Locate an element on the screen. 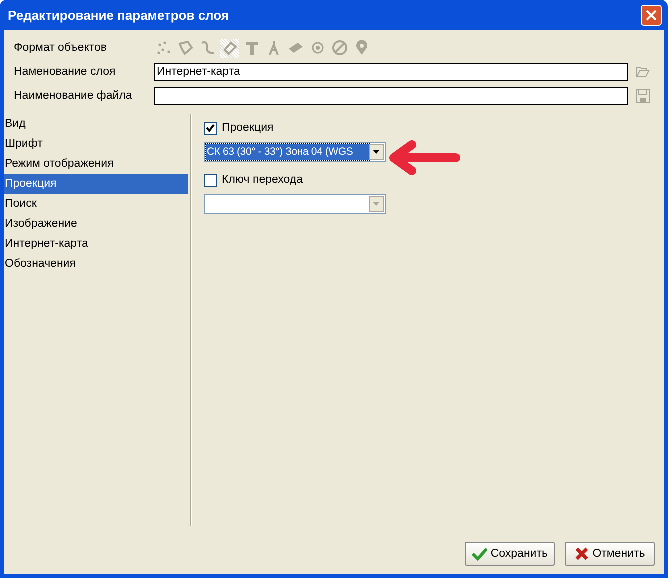 The height and width of the screenshot is (578, 668). input-field is located at coordinates (391, 96).